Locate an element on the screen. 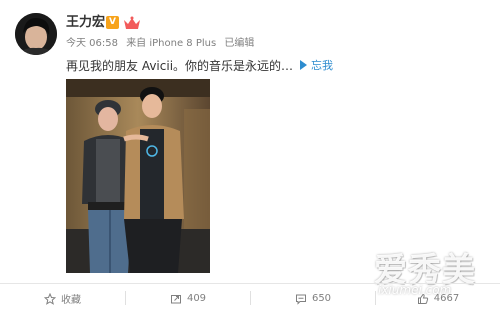 This screenshot has width=500, height=313. edited-label: 已编辑 is located at coordinates (239, 43).